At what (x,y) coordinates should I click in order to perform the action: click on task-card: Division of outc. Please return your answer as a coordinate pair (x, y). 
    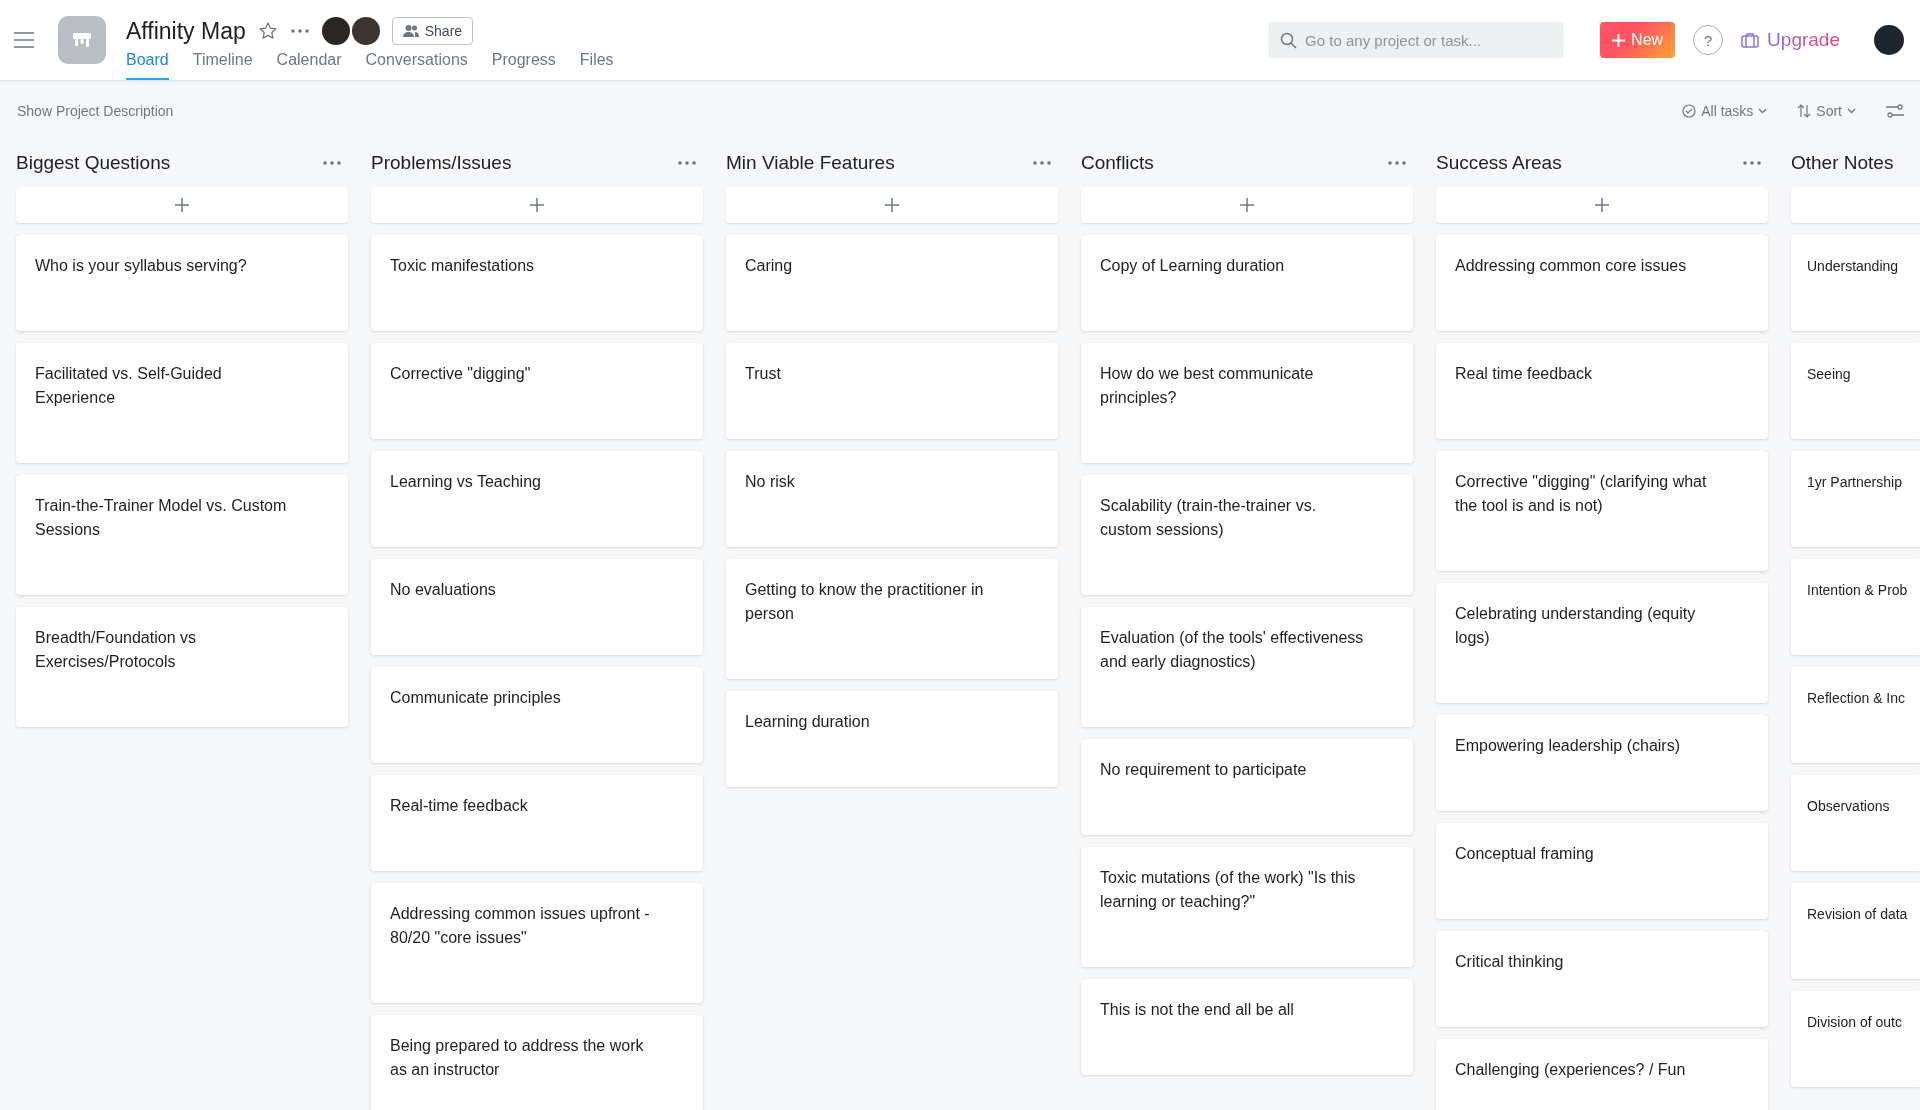
    Looking at the image, I should click on (1855, 1039).